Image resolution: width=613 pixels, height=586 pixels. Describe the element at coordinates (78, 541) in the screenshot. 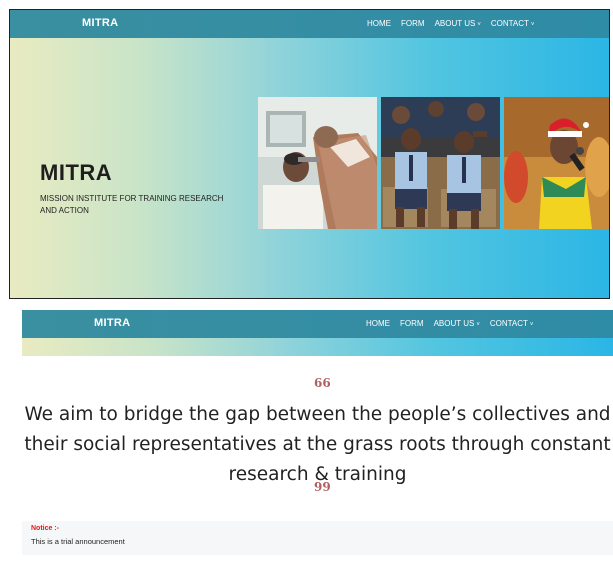

I see `notice-text: This is a trial announcement` at that location.